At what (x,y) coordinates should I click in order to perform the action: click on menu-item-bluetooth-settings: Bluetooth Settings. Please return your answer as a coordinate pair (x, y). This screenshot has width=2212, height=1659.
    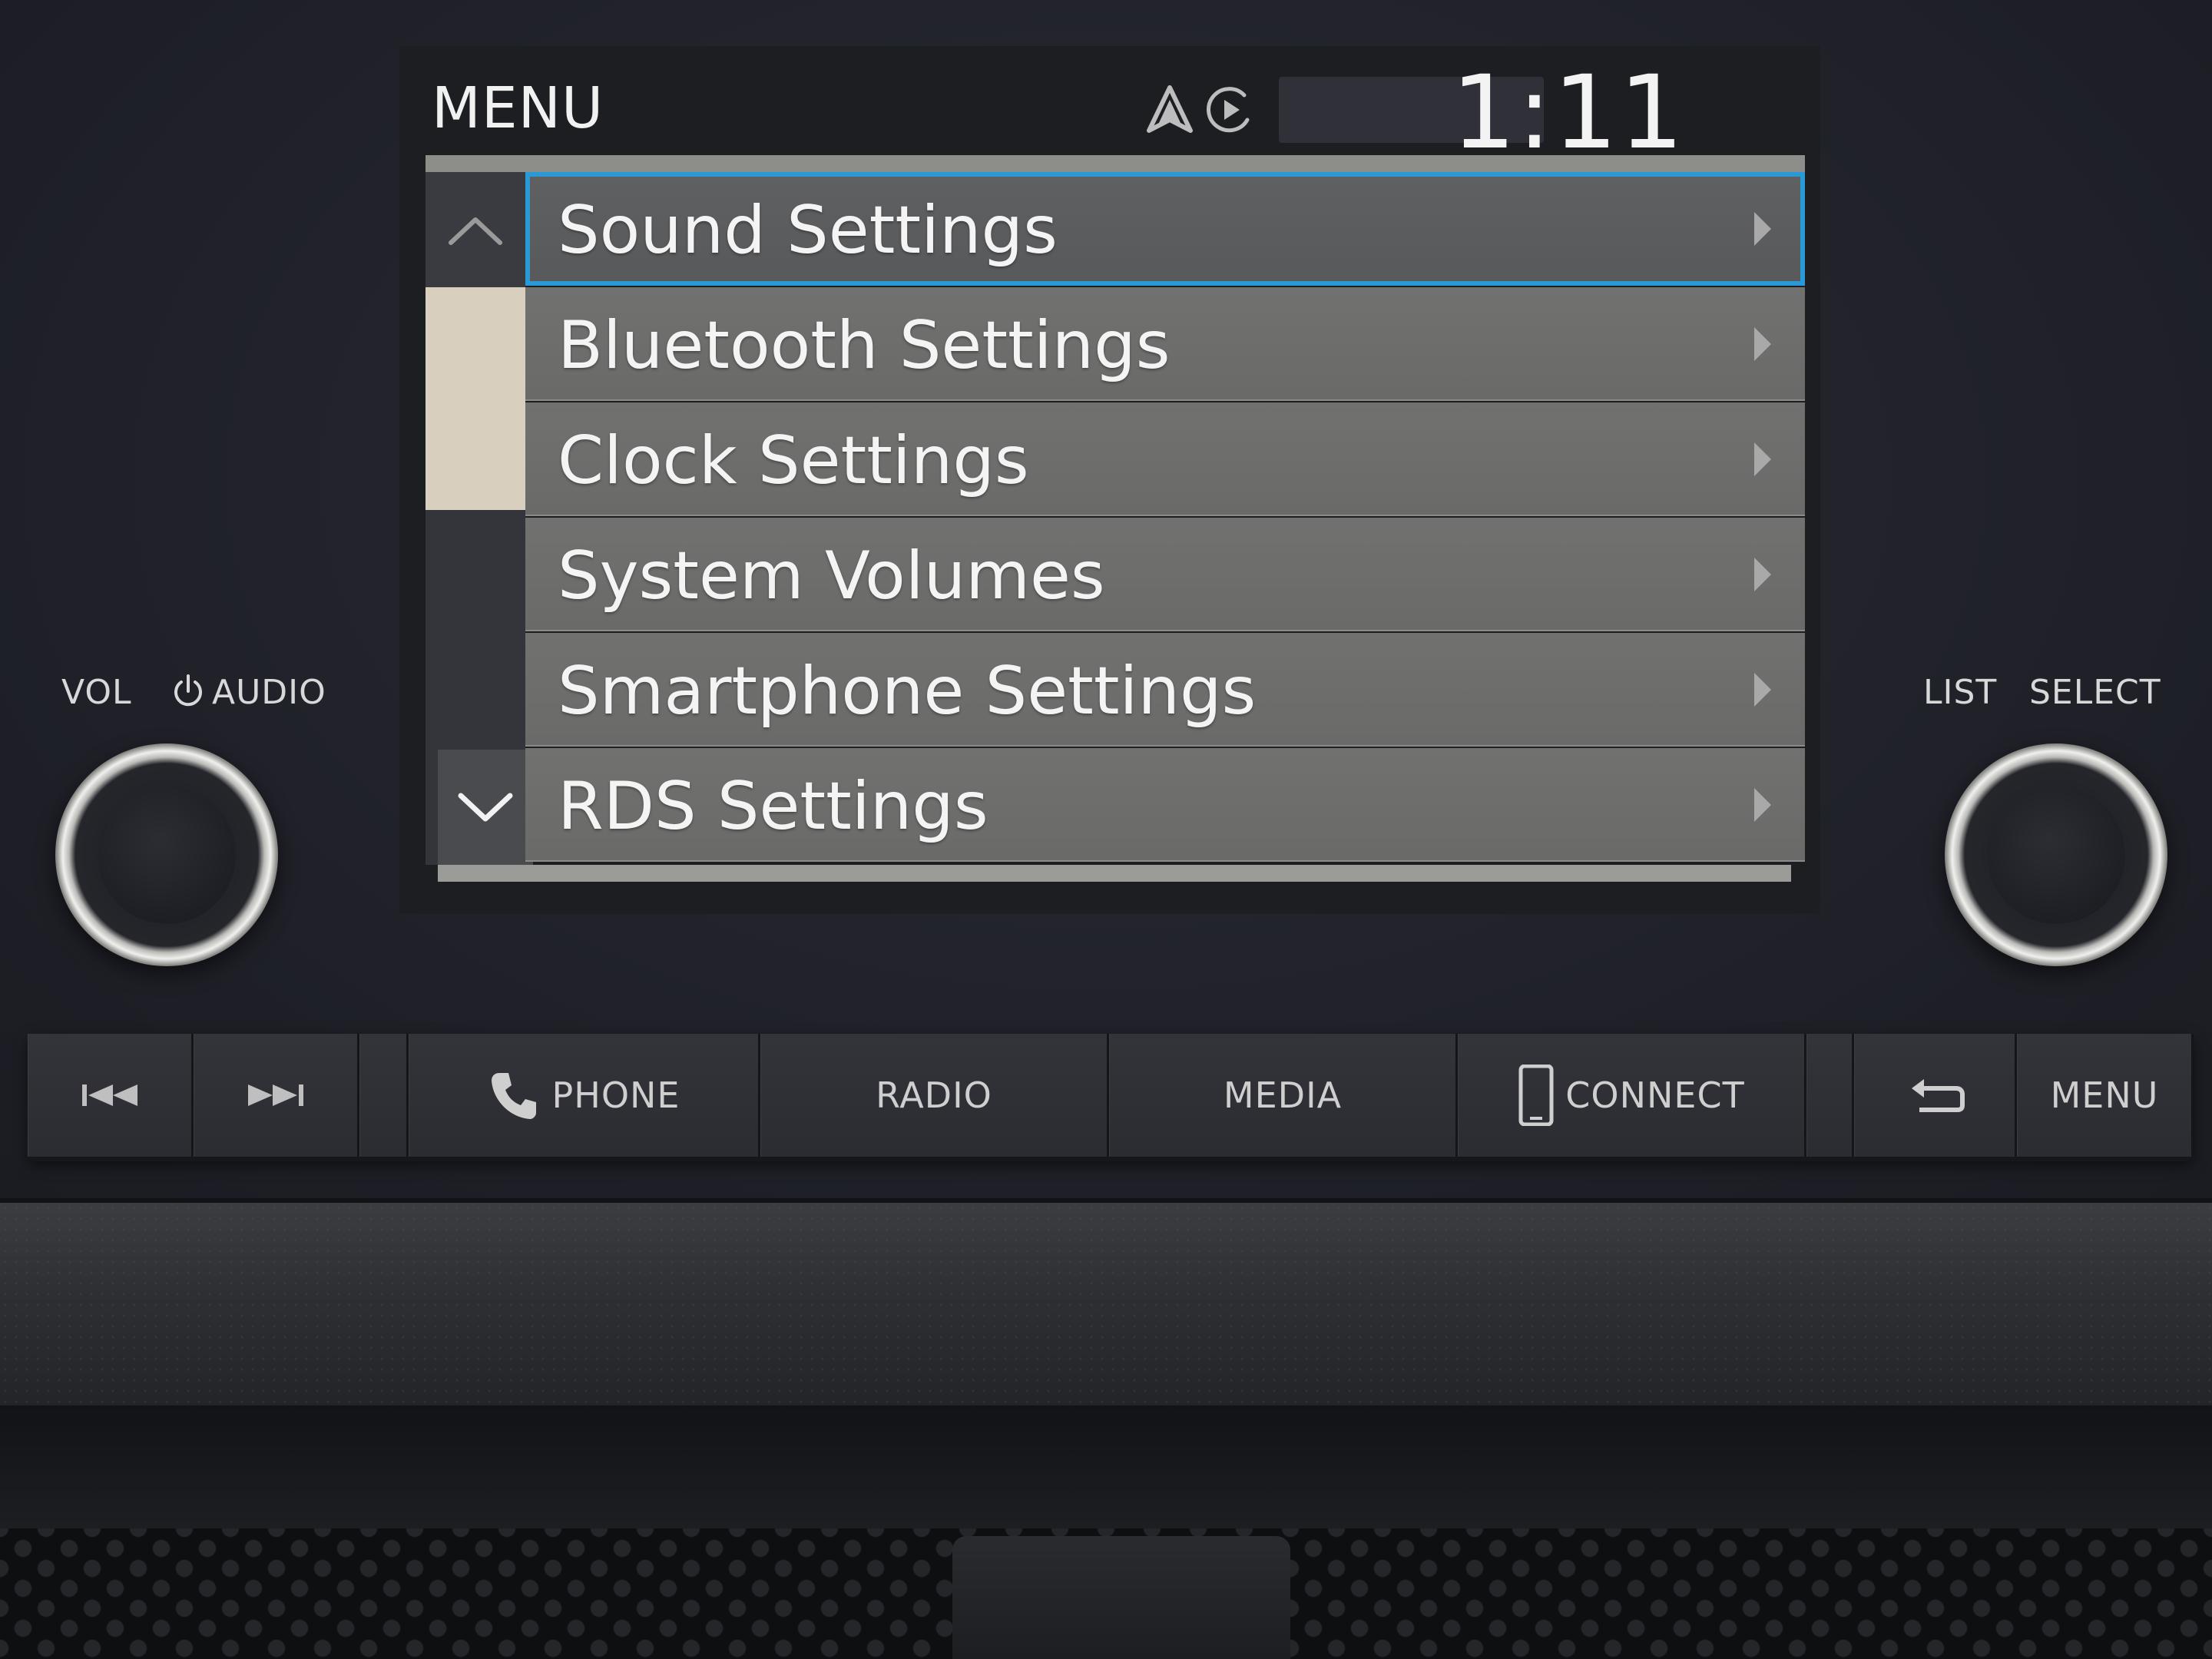
    Looking at the image, I should click on (1165, 344).